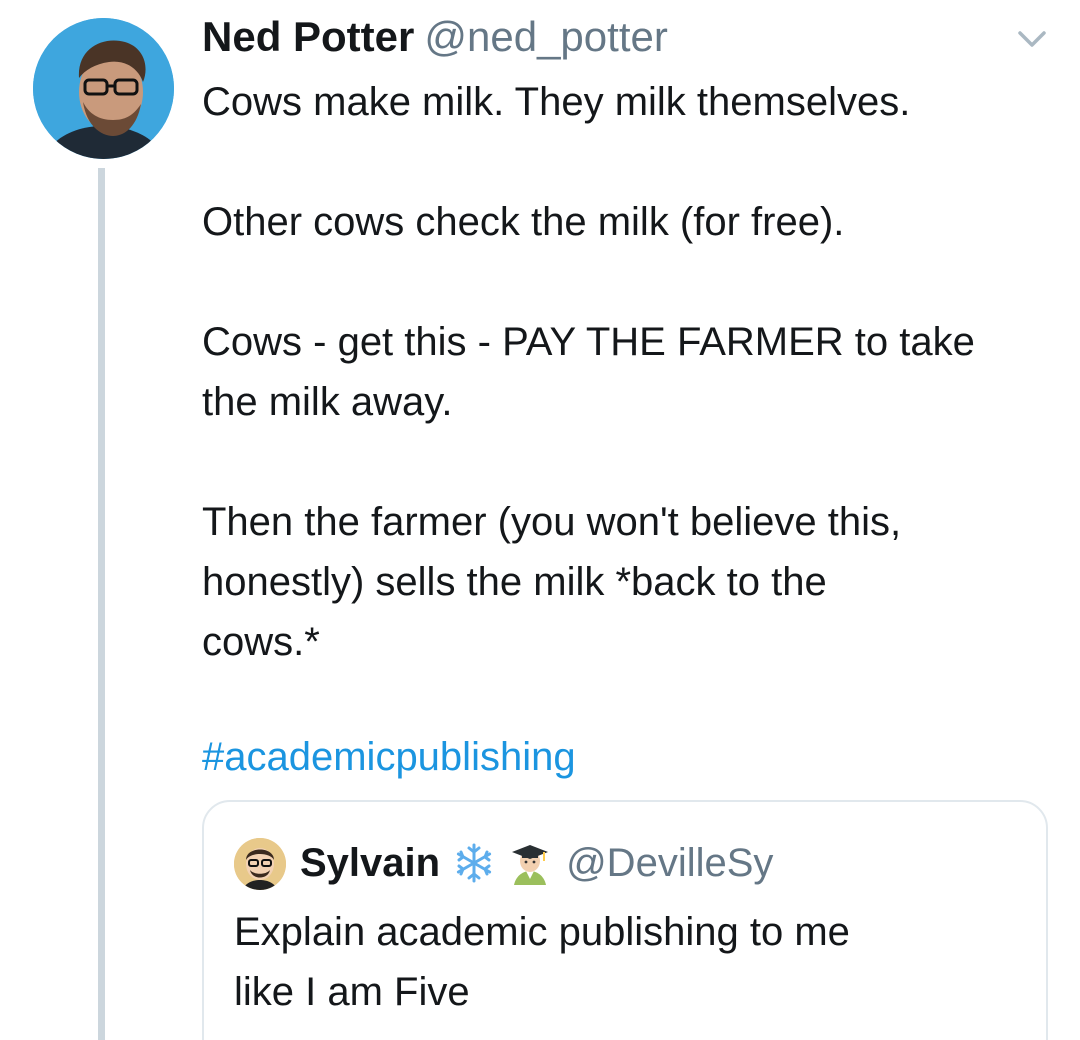 This screenshot has width=1080, height=1040. I want to click on tweet-line: Then the farmer (you won't believe this,, so click(552, 522).